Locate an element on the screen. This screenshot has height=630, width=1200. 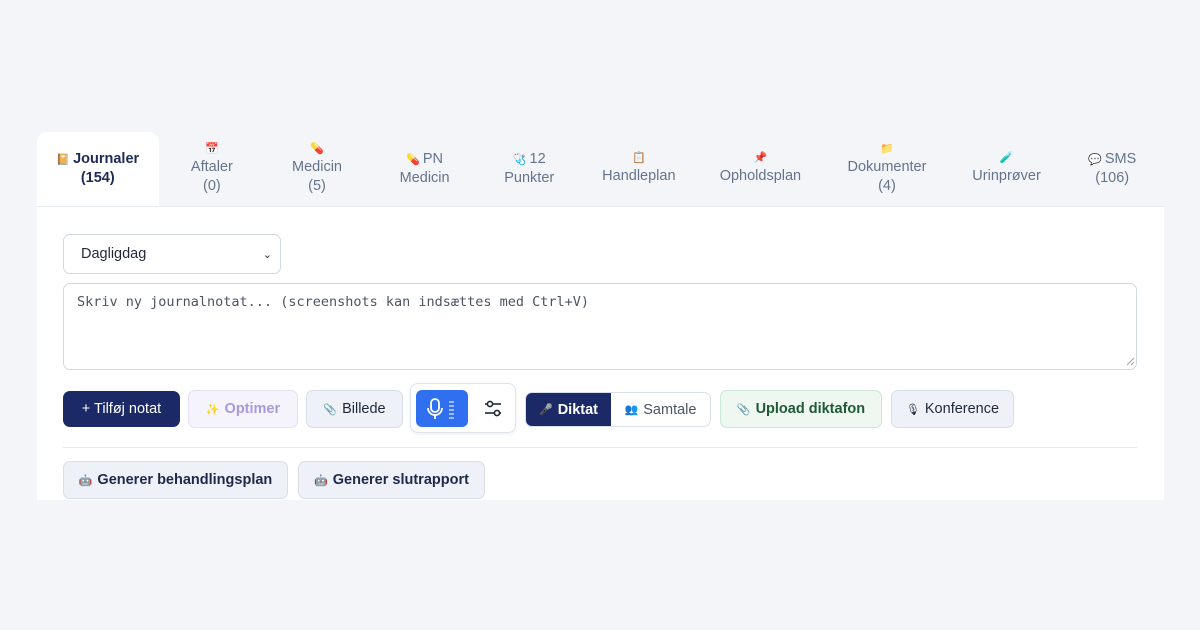
tab-label: Journaler is located at coordinates (106, 159).